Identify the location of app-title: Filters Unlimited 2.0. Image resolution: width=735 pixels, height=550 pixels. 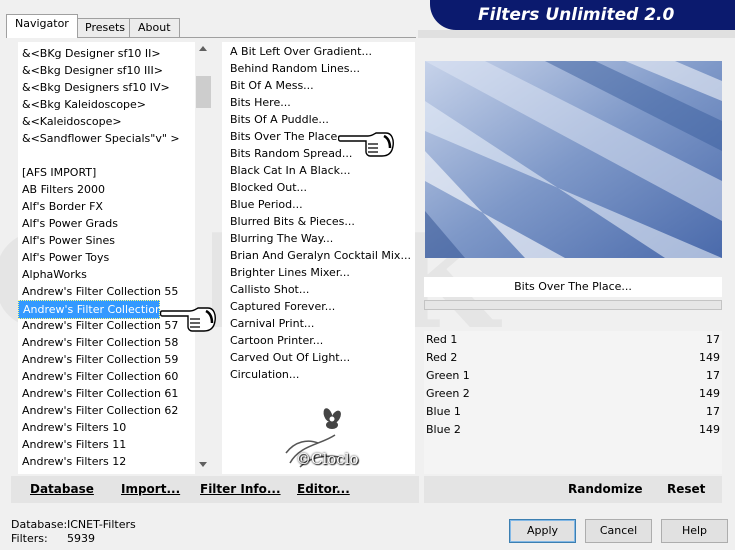
(576, 15).